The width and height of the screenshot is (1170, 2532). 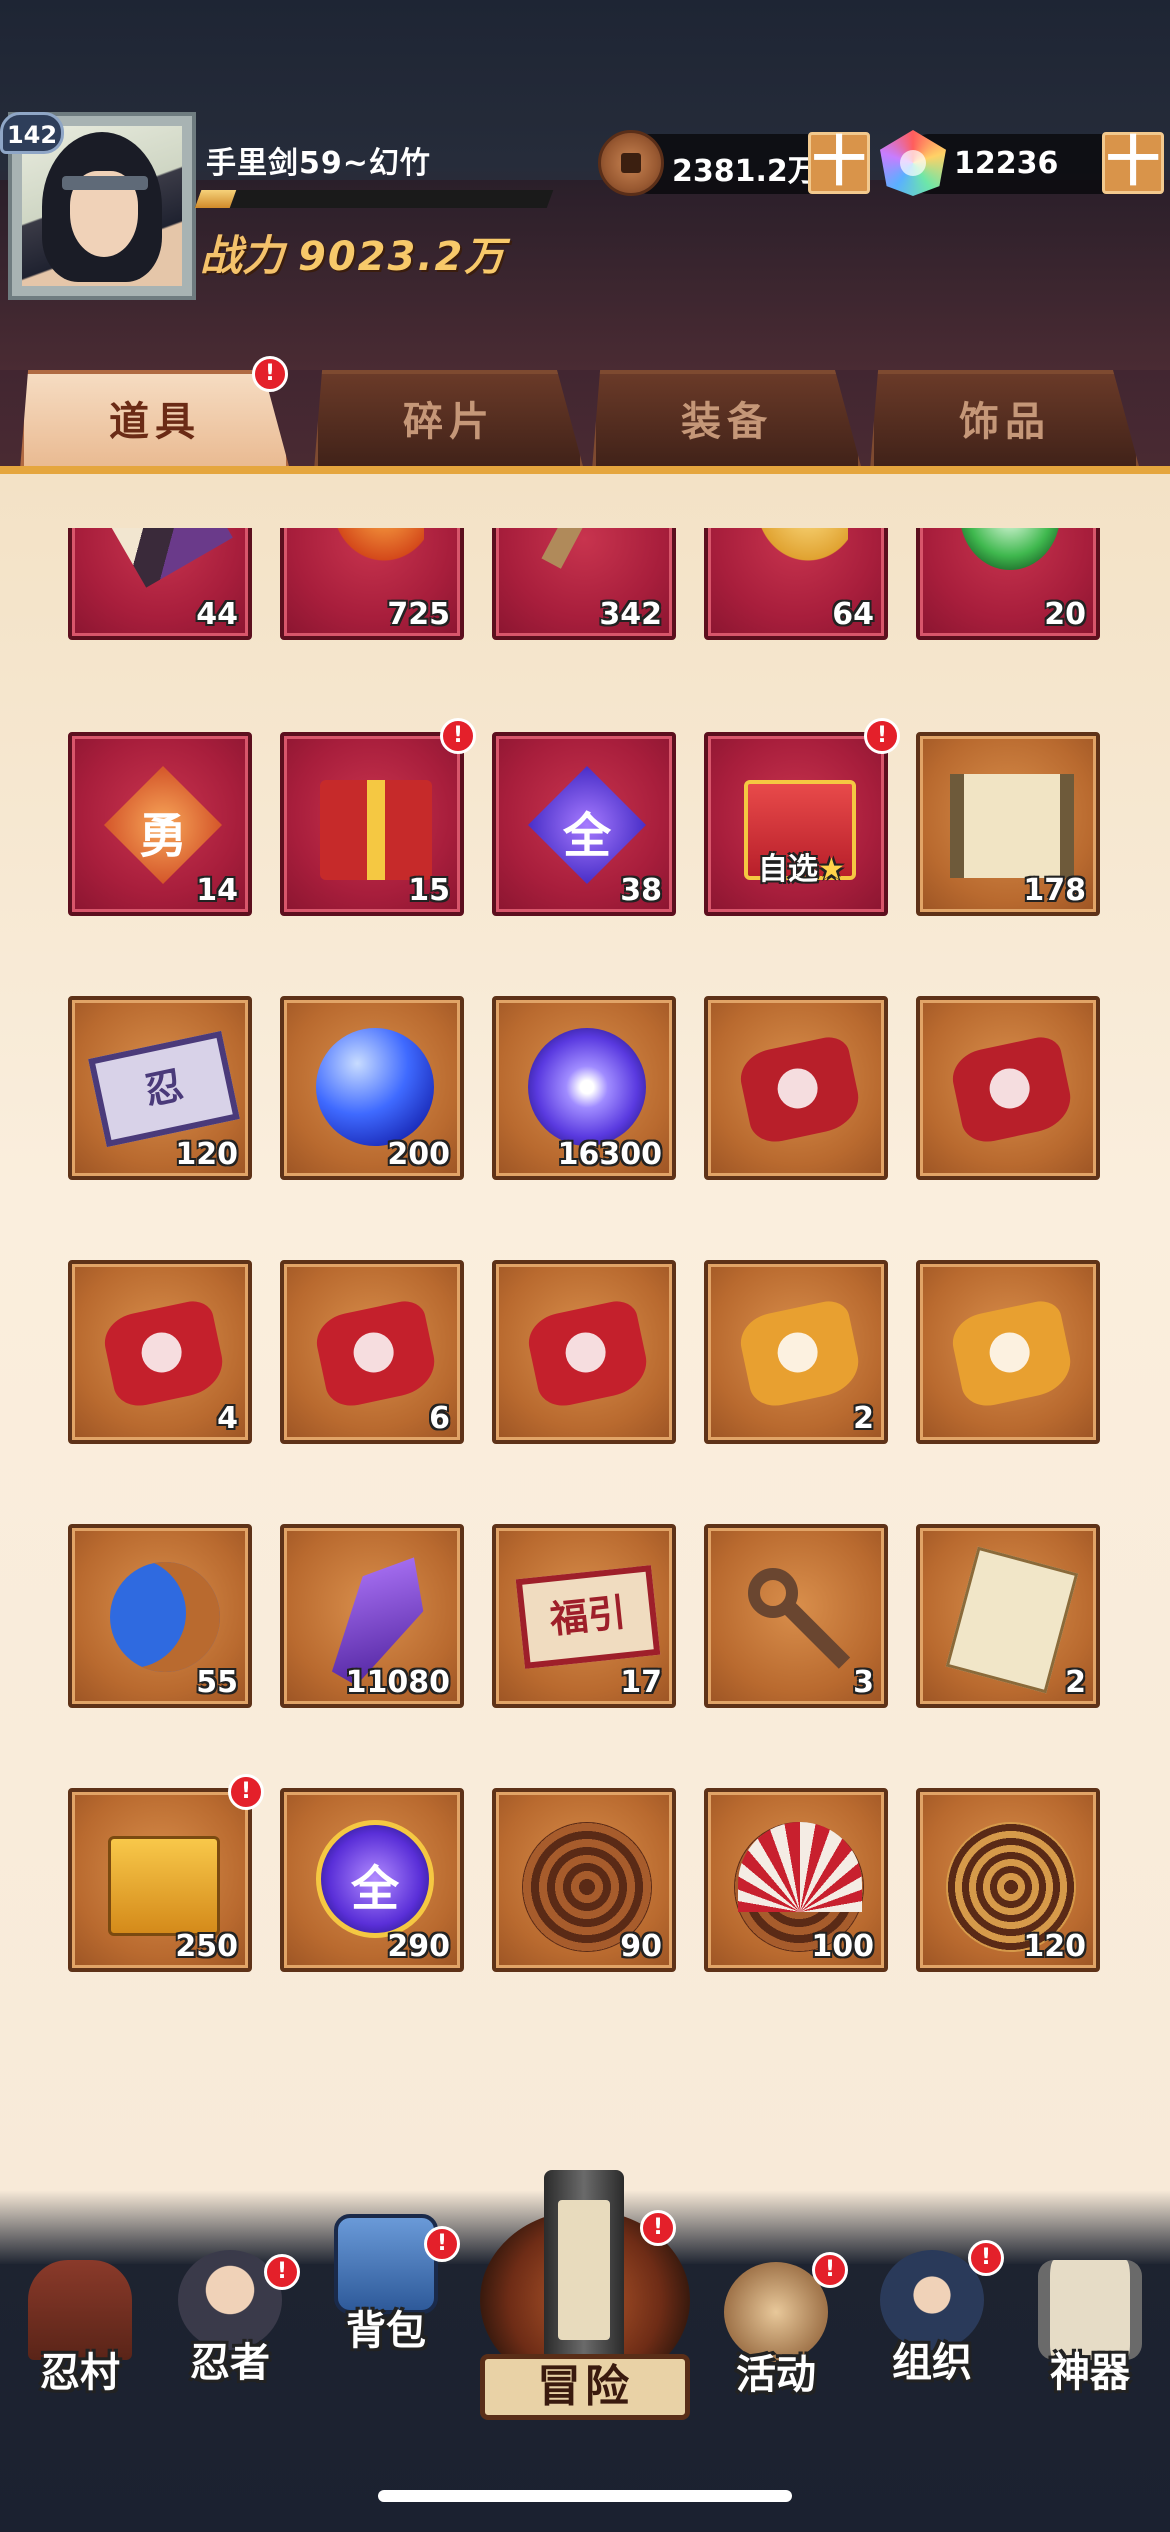 I want to click on item-count: 38, so click(x=641, y=890).